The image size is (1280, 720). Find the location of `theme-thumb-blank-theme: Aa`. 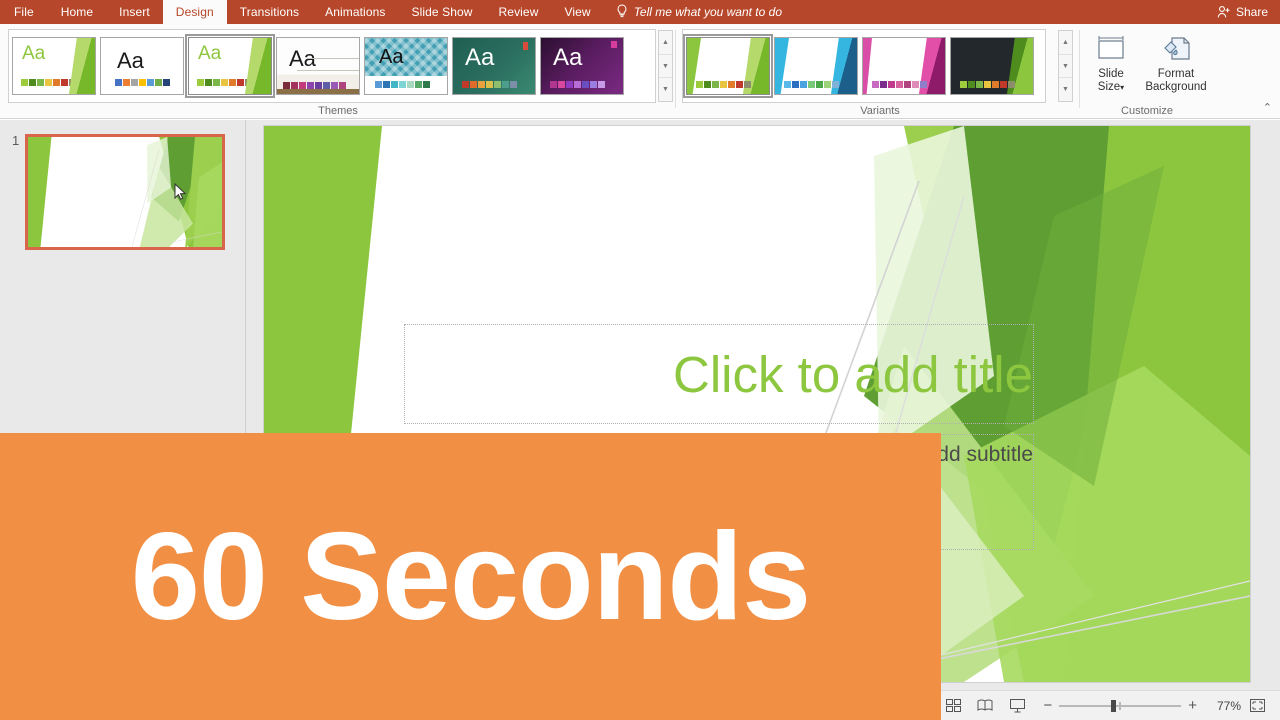

theme-thumb-blank-theme: Aa is located at coordinates (142, 66).